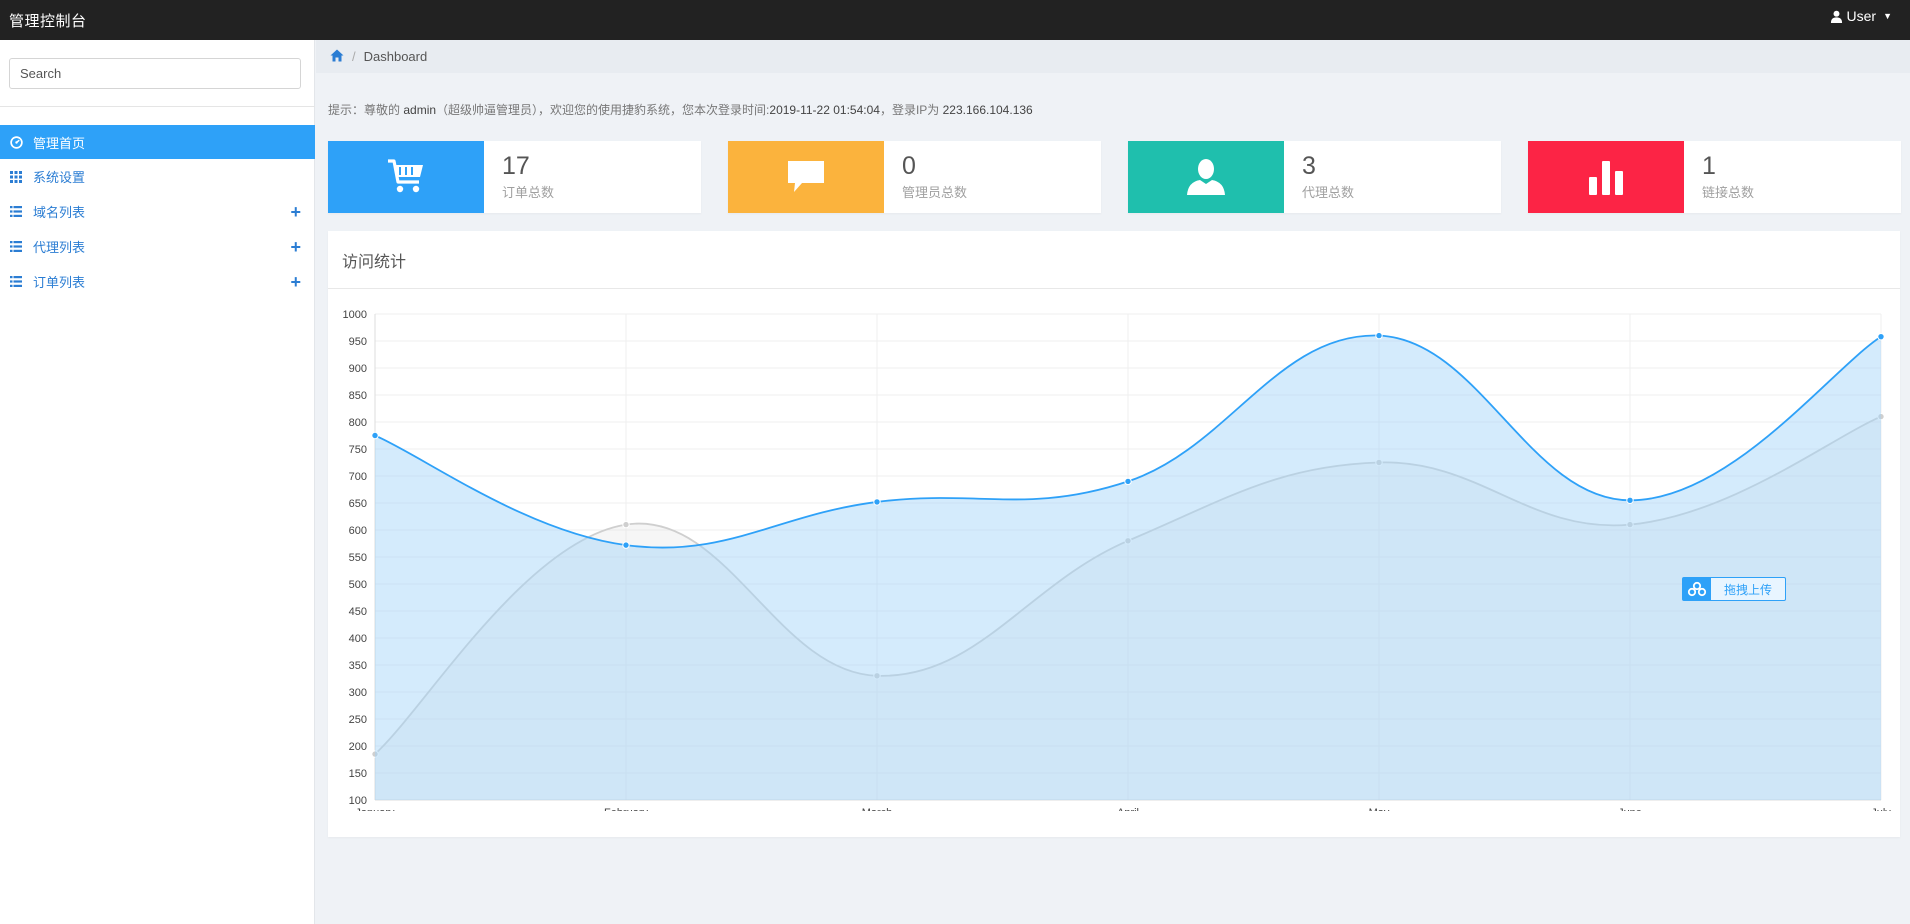 This screenshot has height=924, width=1910. I want to click on drag-upload-button: 拖拽上传, so click(1734, 589).